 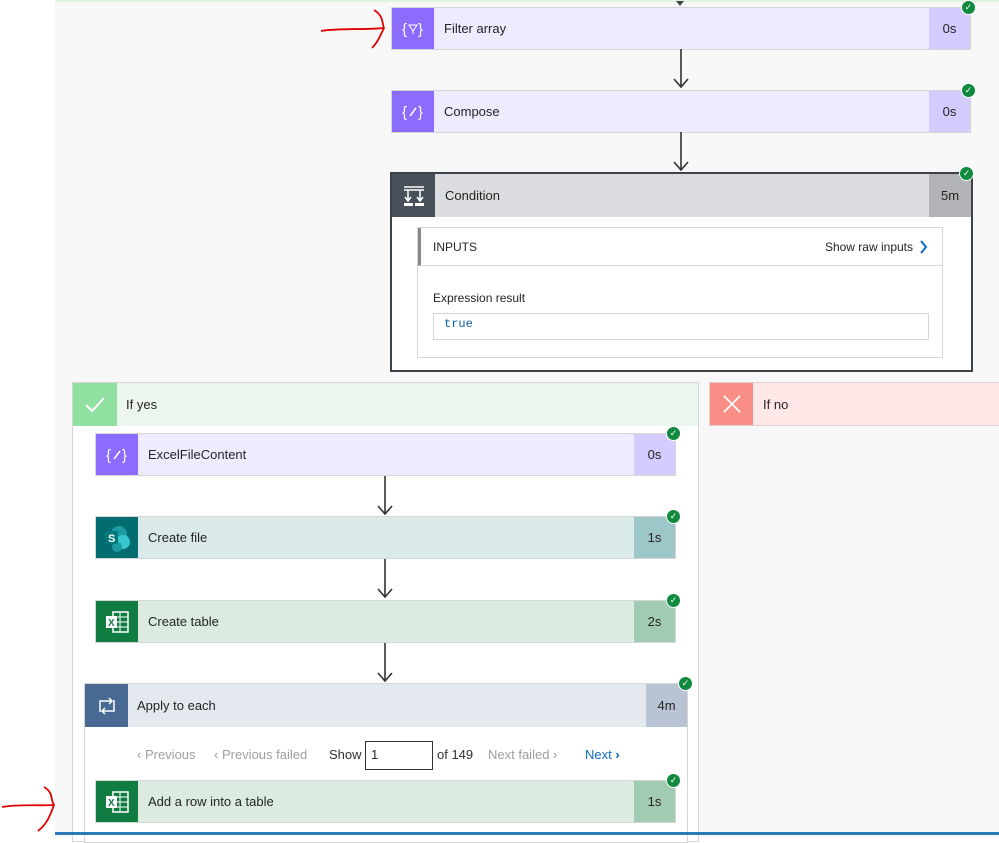 I want to click on step-title: Add a row into a table, so click(x=386, y=801).